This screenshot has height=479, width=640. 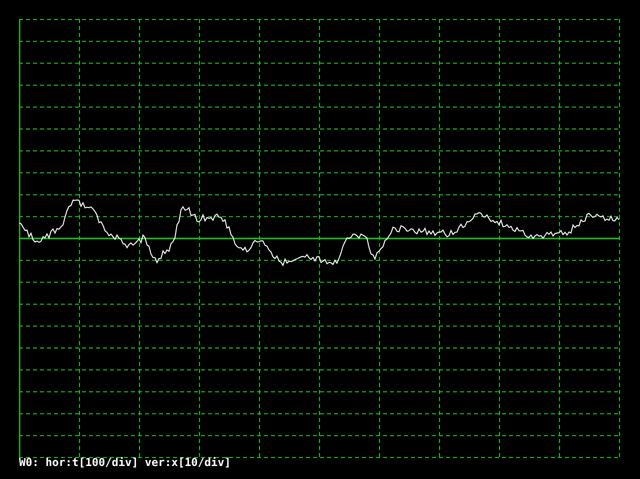 What do you see at coordinates (125, 462) in the screenshot?
I see `status-line: W0: hor:t[100/div] ver:x[10/div]` at bounding box center [125, 462].